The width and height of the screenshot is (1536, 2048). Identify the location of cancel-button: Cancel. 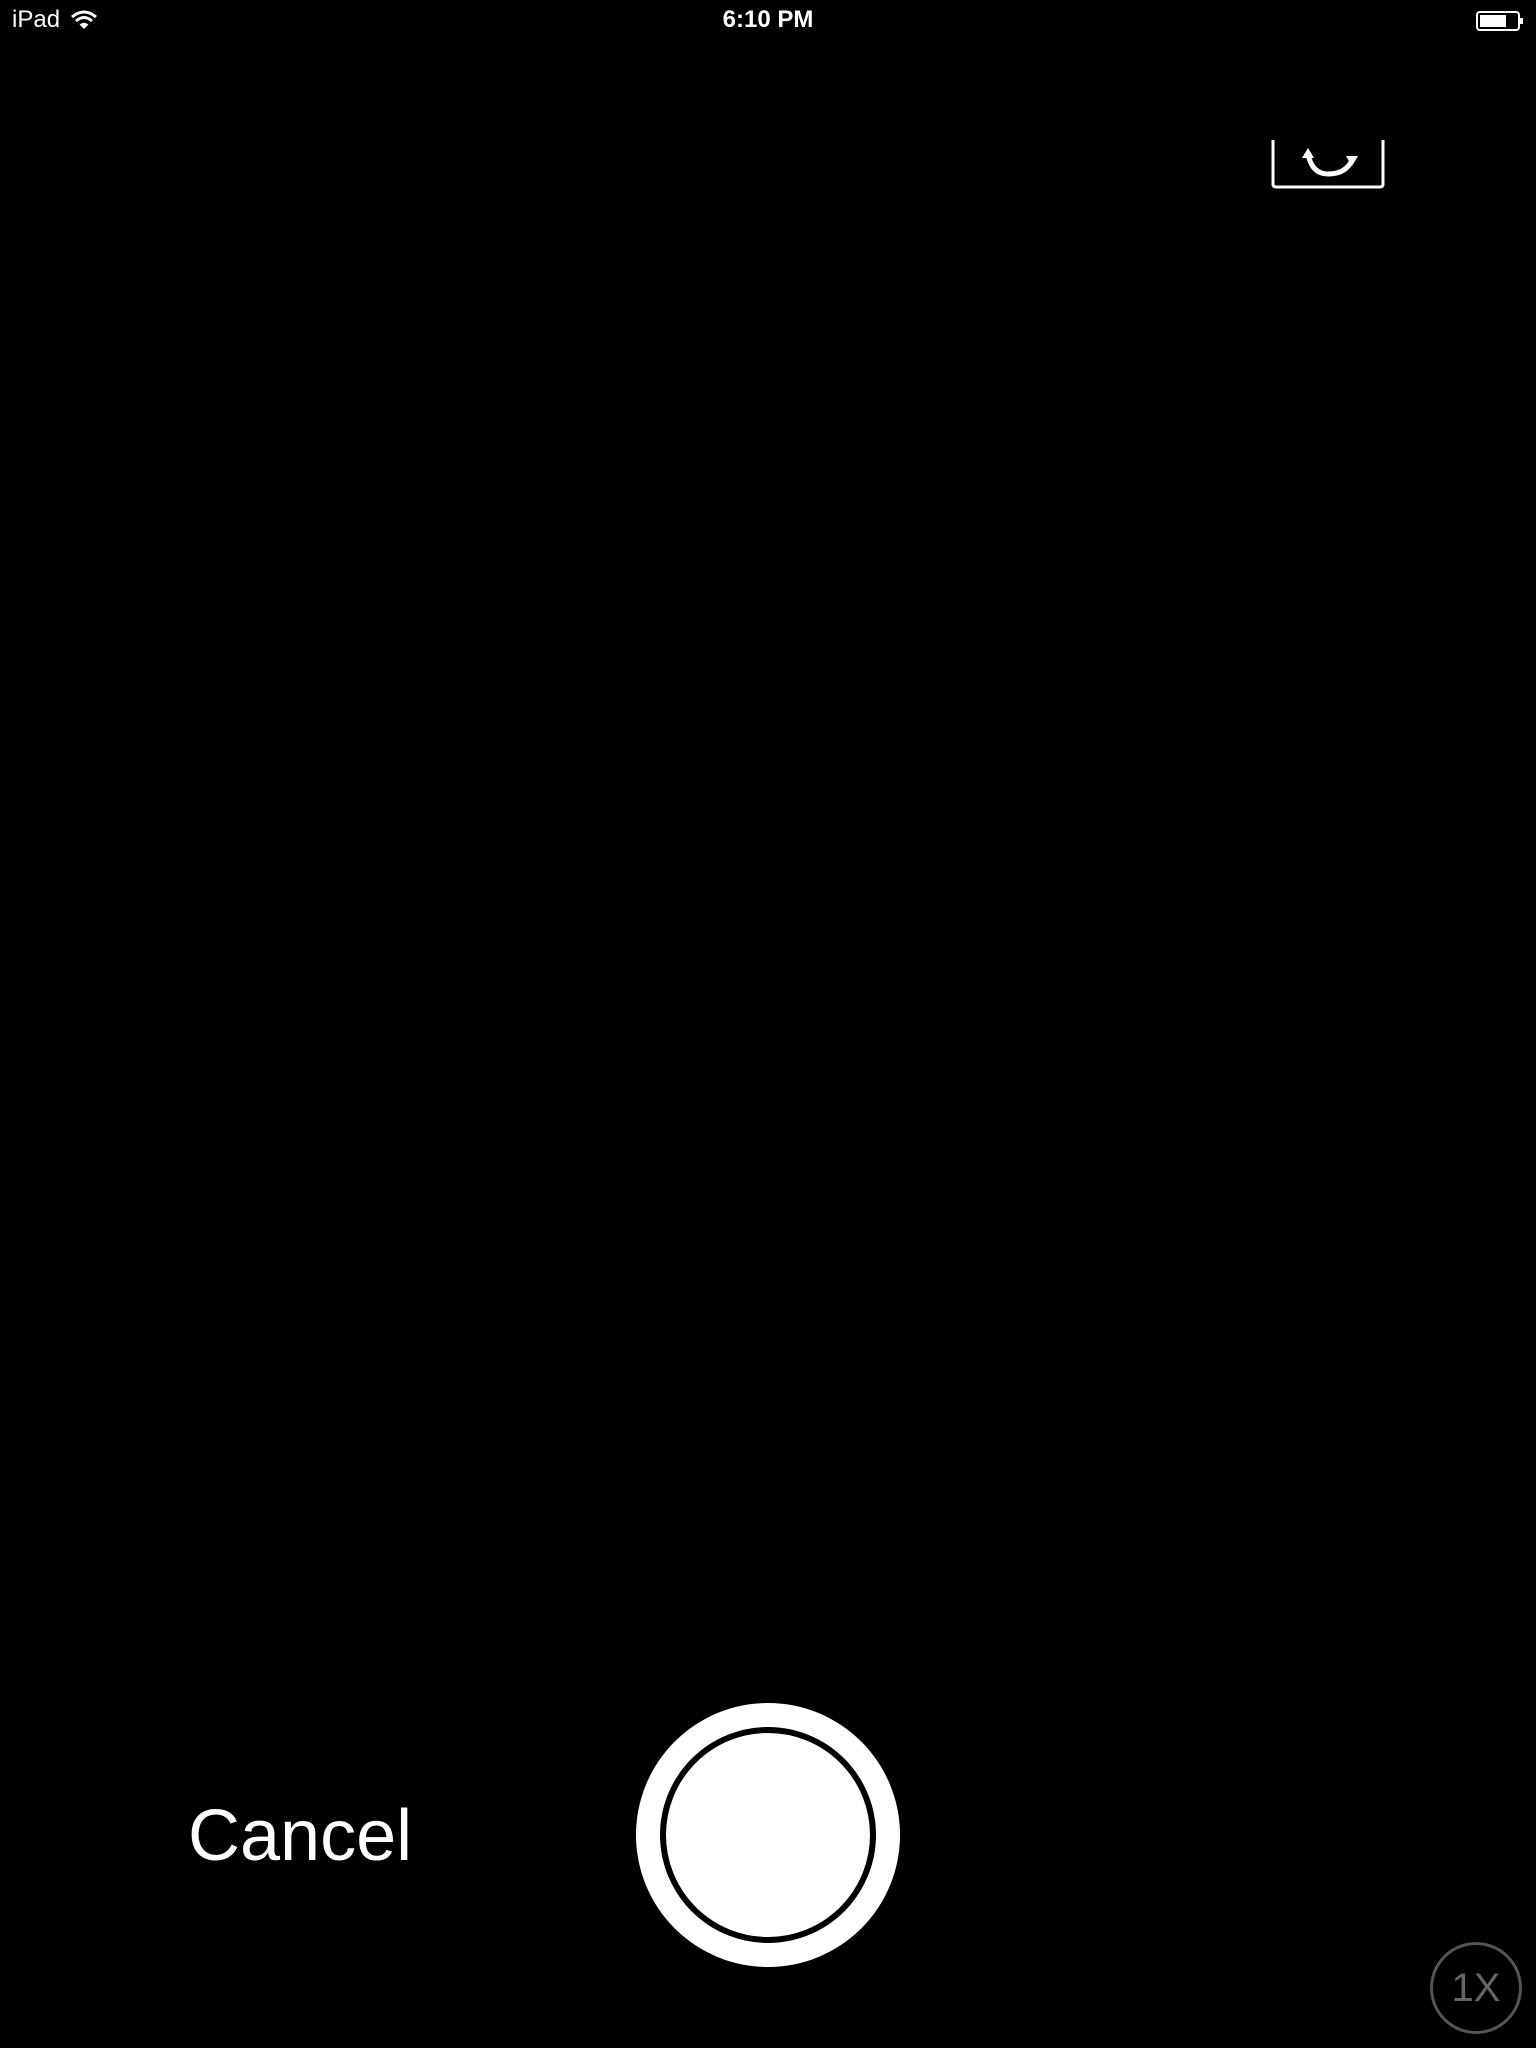
(300, 1836).